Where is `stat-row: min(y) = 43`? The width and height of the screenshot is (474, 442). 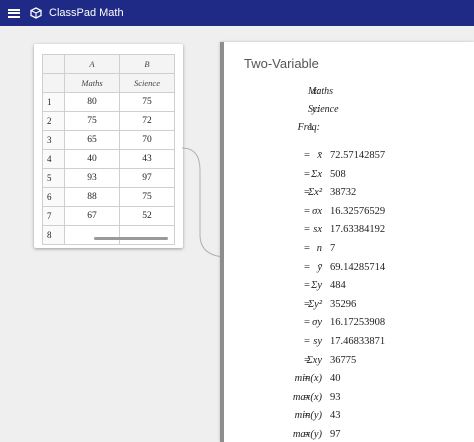 stat-row: min(y) = 43 is located at coordinates (349, 419).